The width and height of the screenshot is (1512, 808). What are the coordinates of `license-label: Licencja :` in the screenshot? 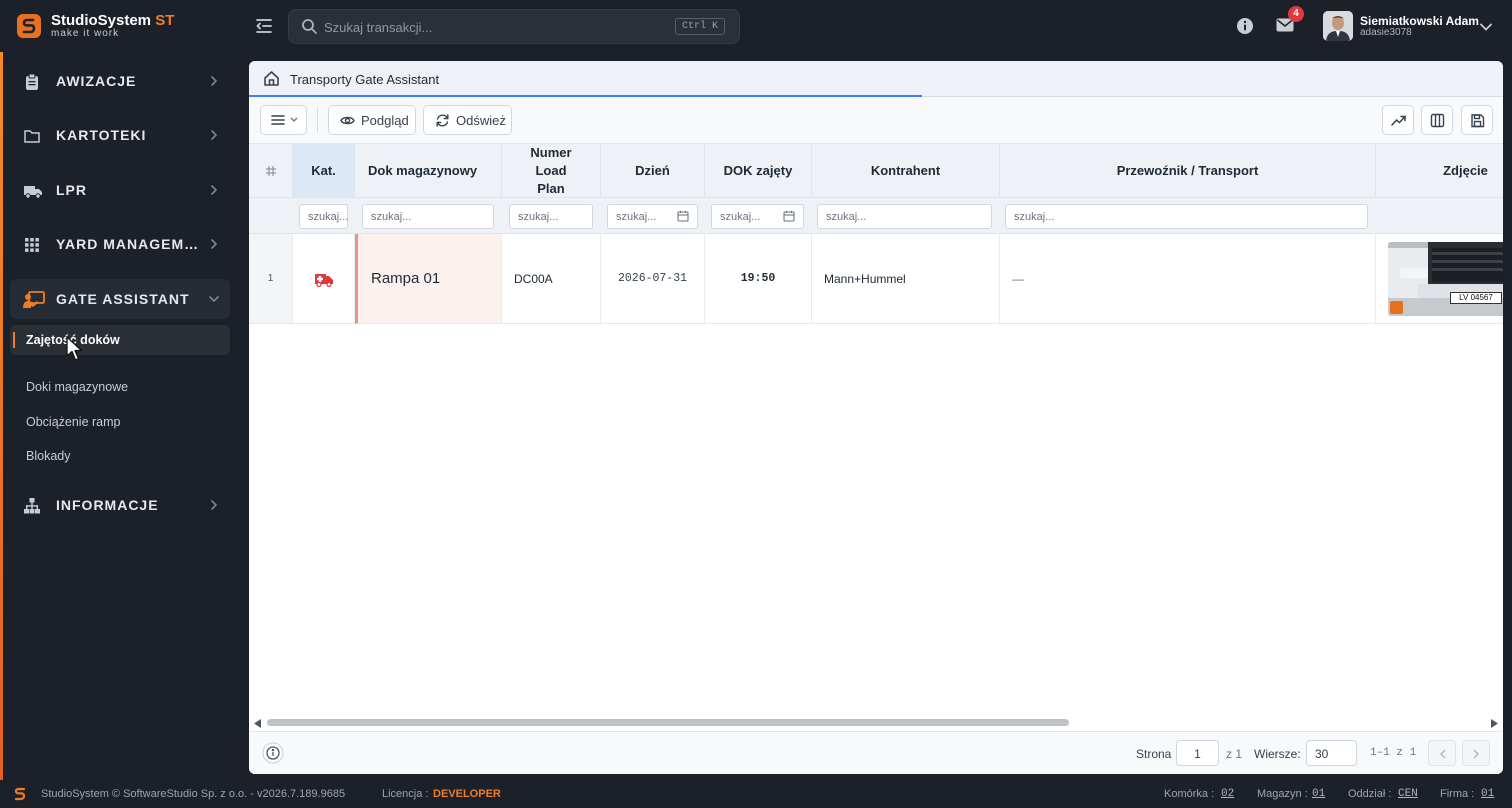 It's located at (405, 794).